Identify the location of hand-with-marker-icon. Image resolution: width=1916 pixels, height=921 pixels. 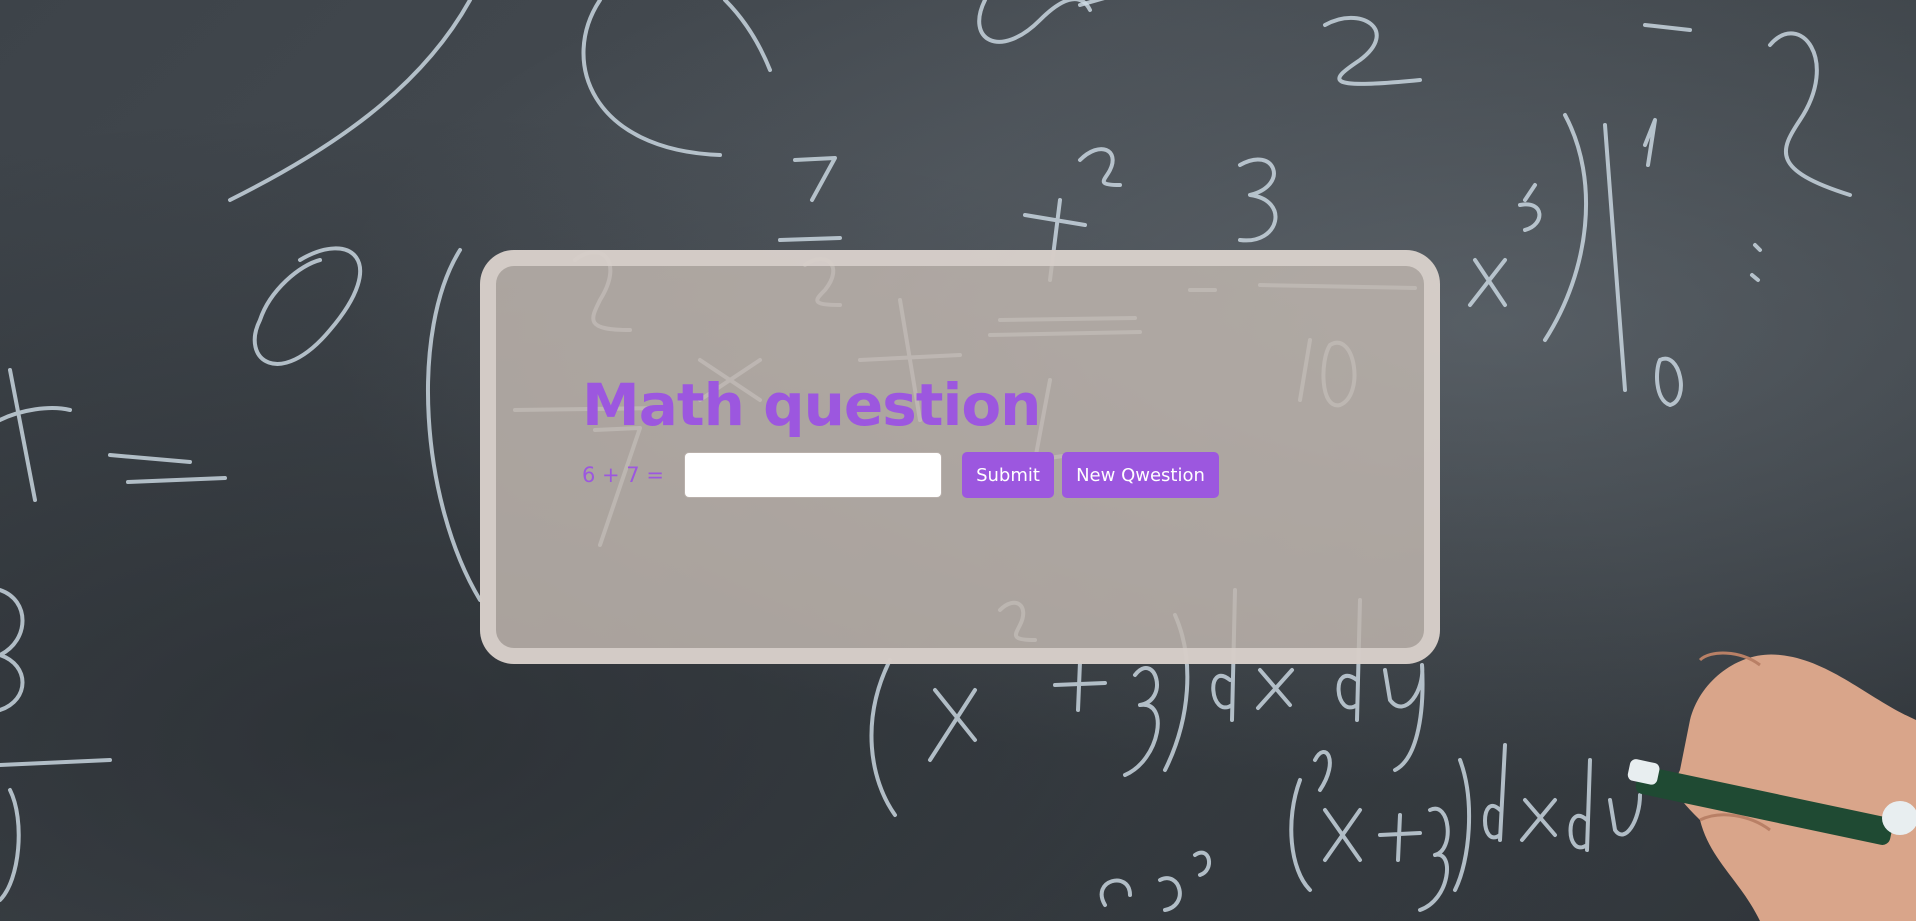
(1771, 786).